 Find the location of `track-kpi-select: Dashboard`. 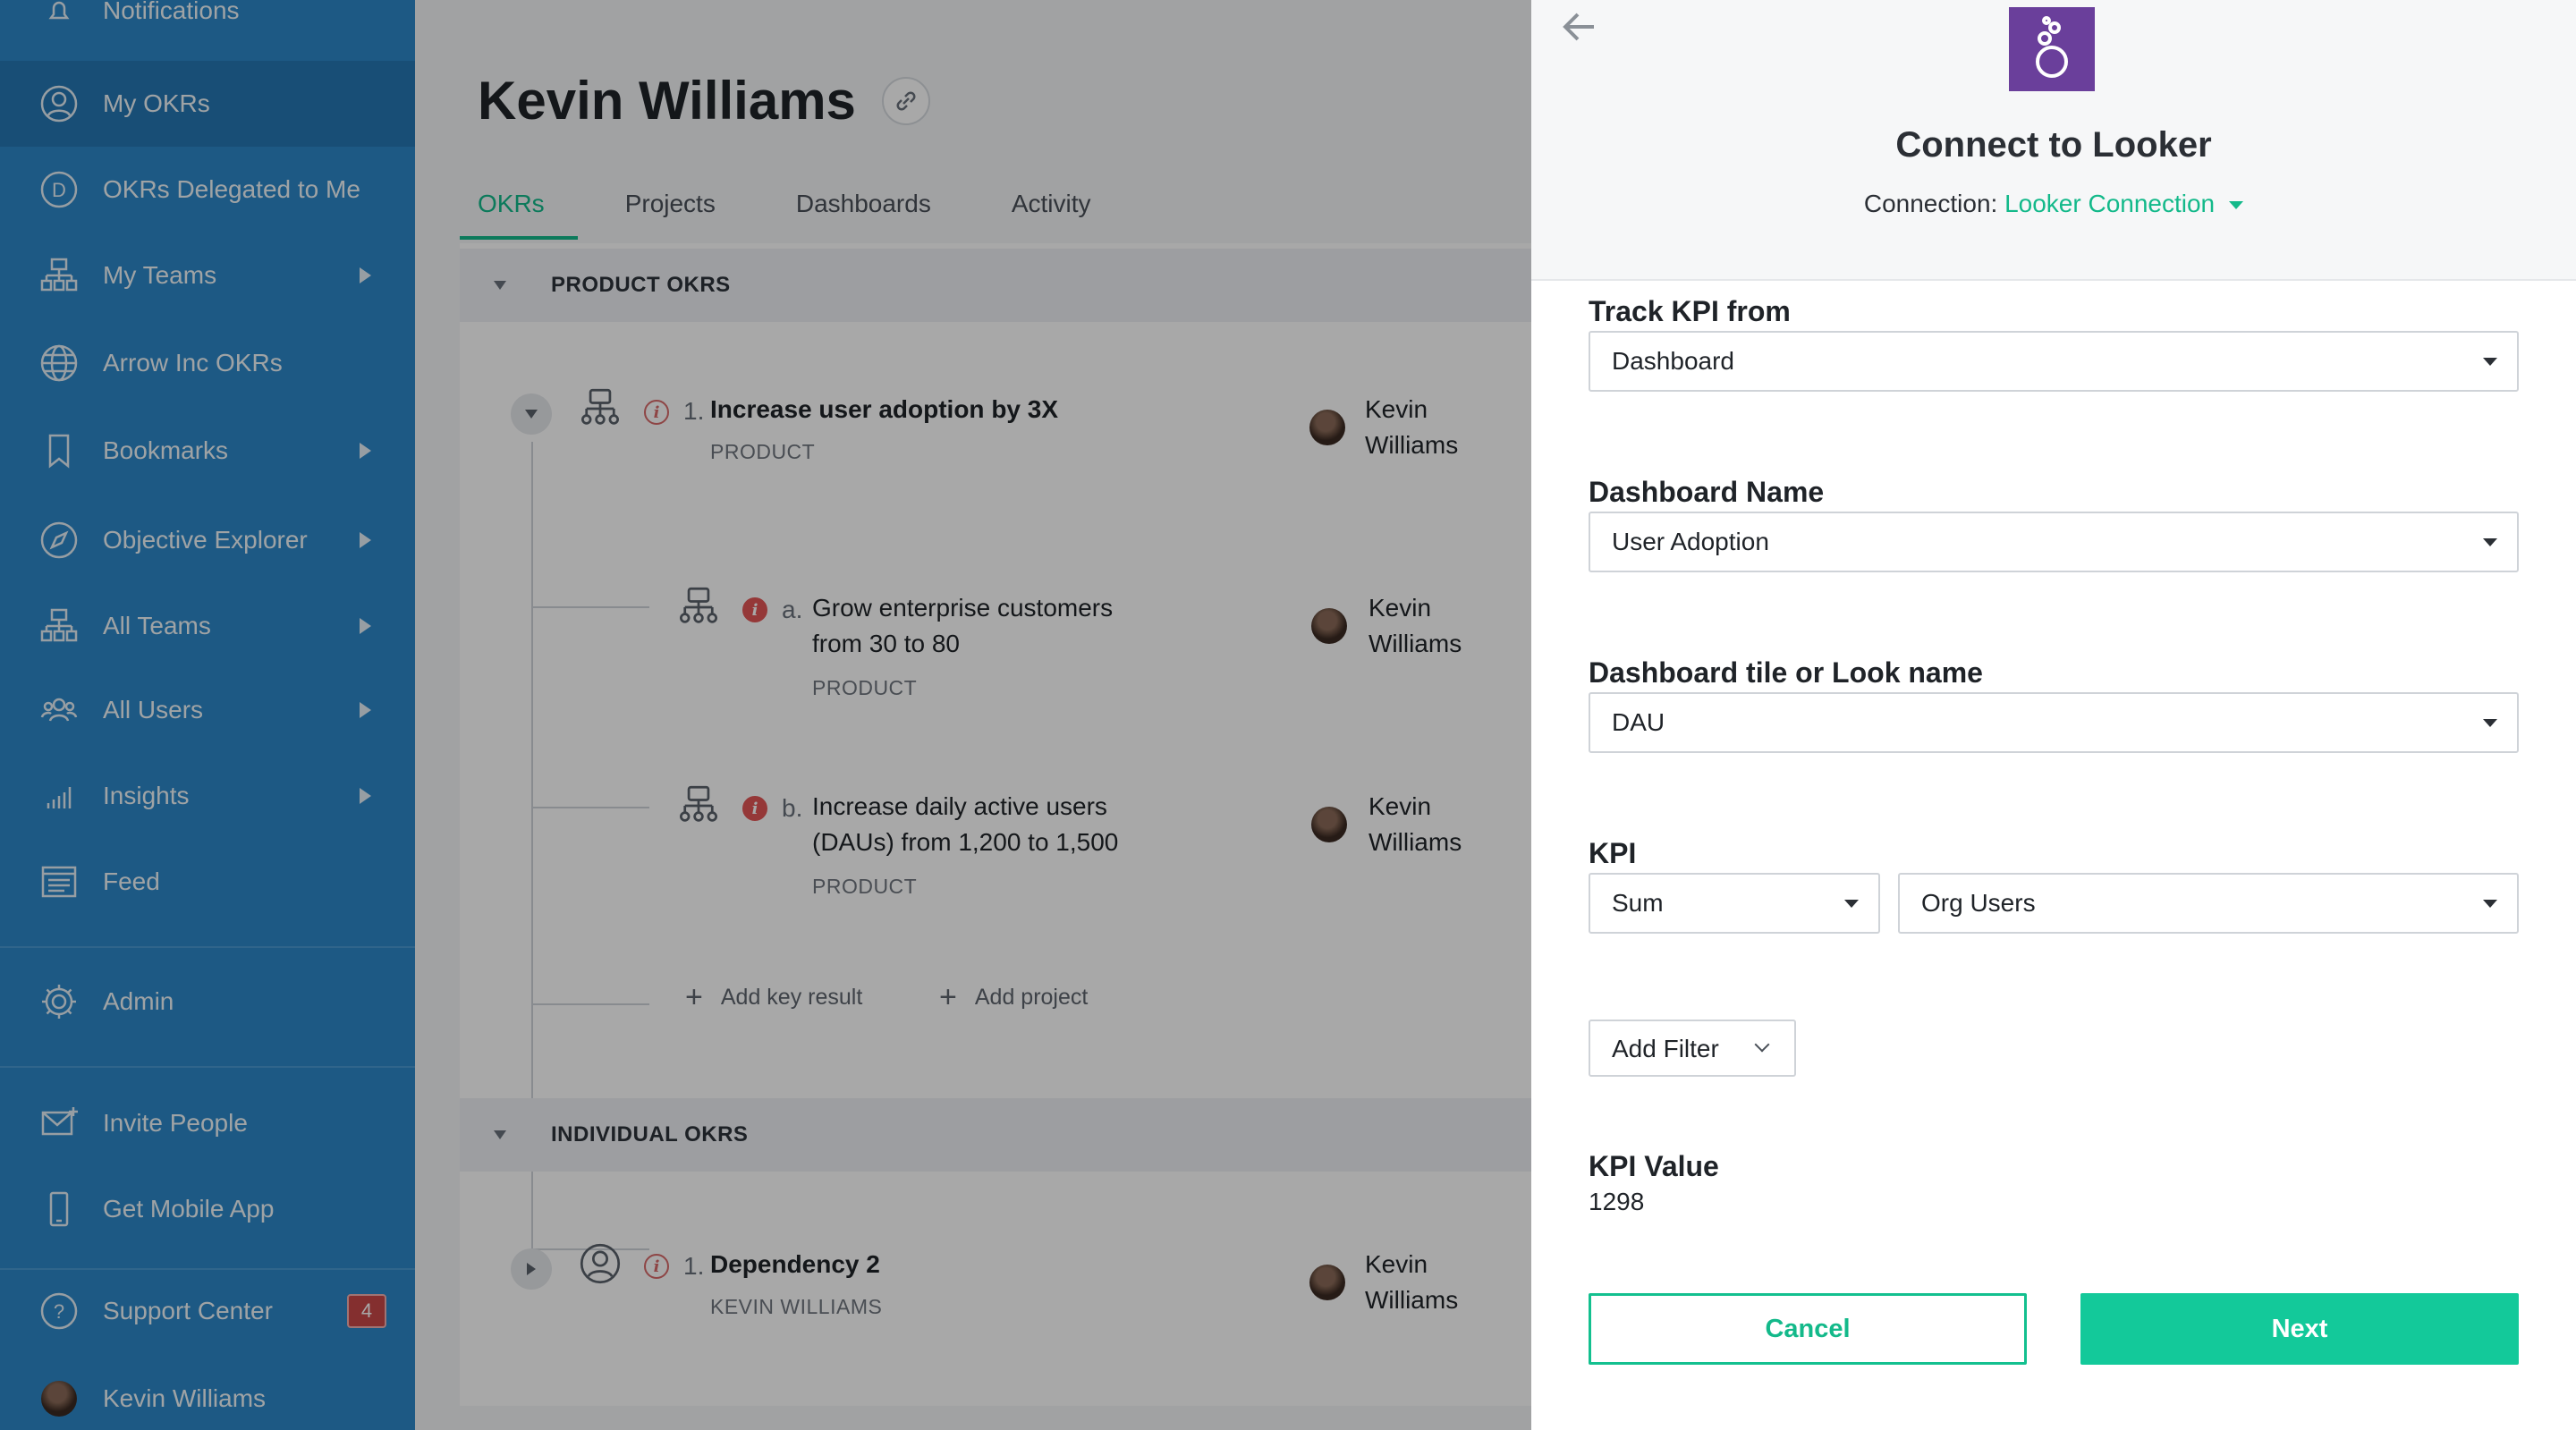

track-kpi-select: Dashboard is located at coordinates (2054, 361).